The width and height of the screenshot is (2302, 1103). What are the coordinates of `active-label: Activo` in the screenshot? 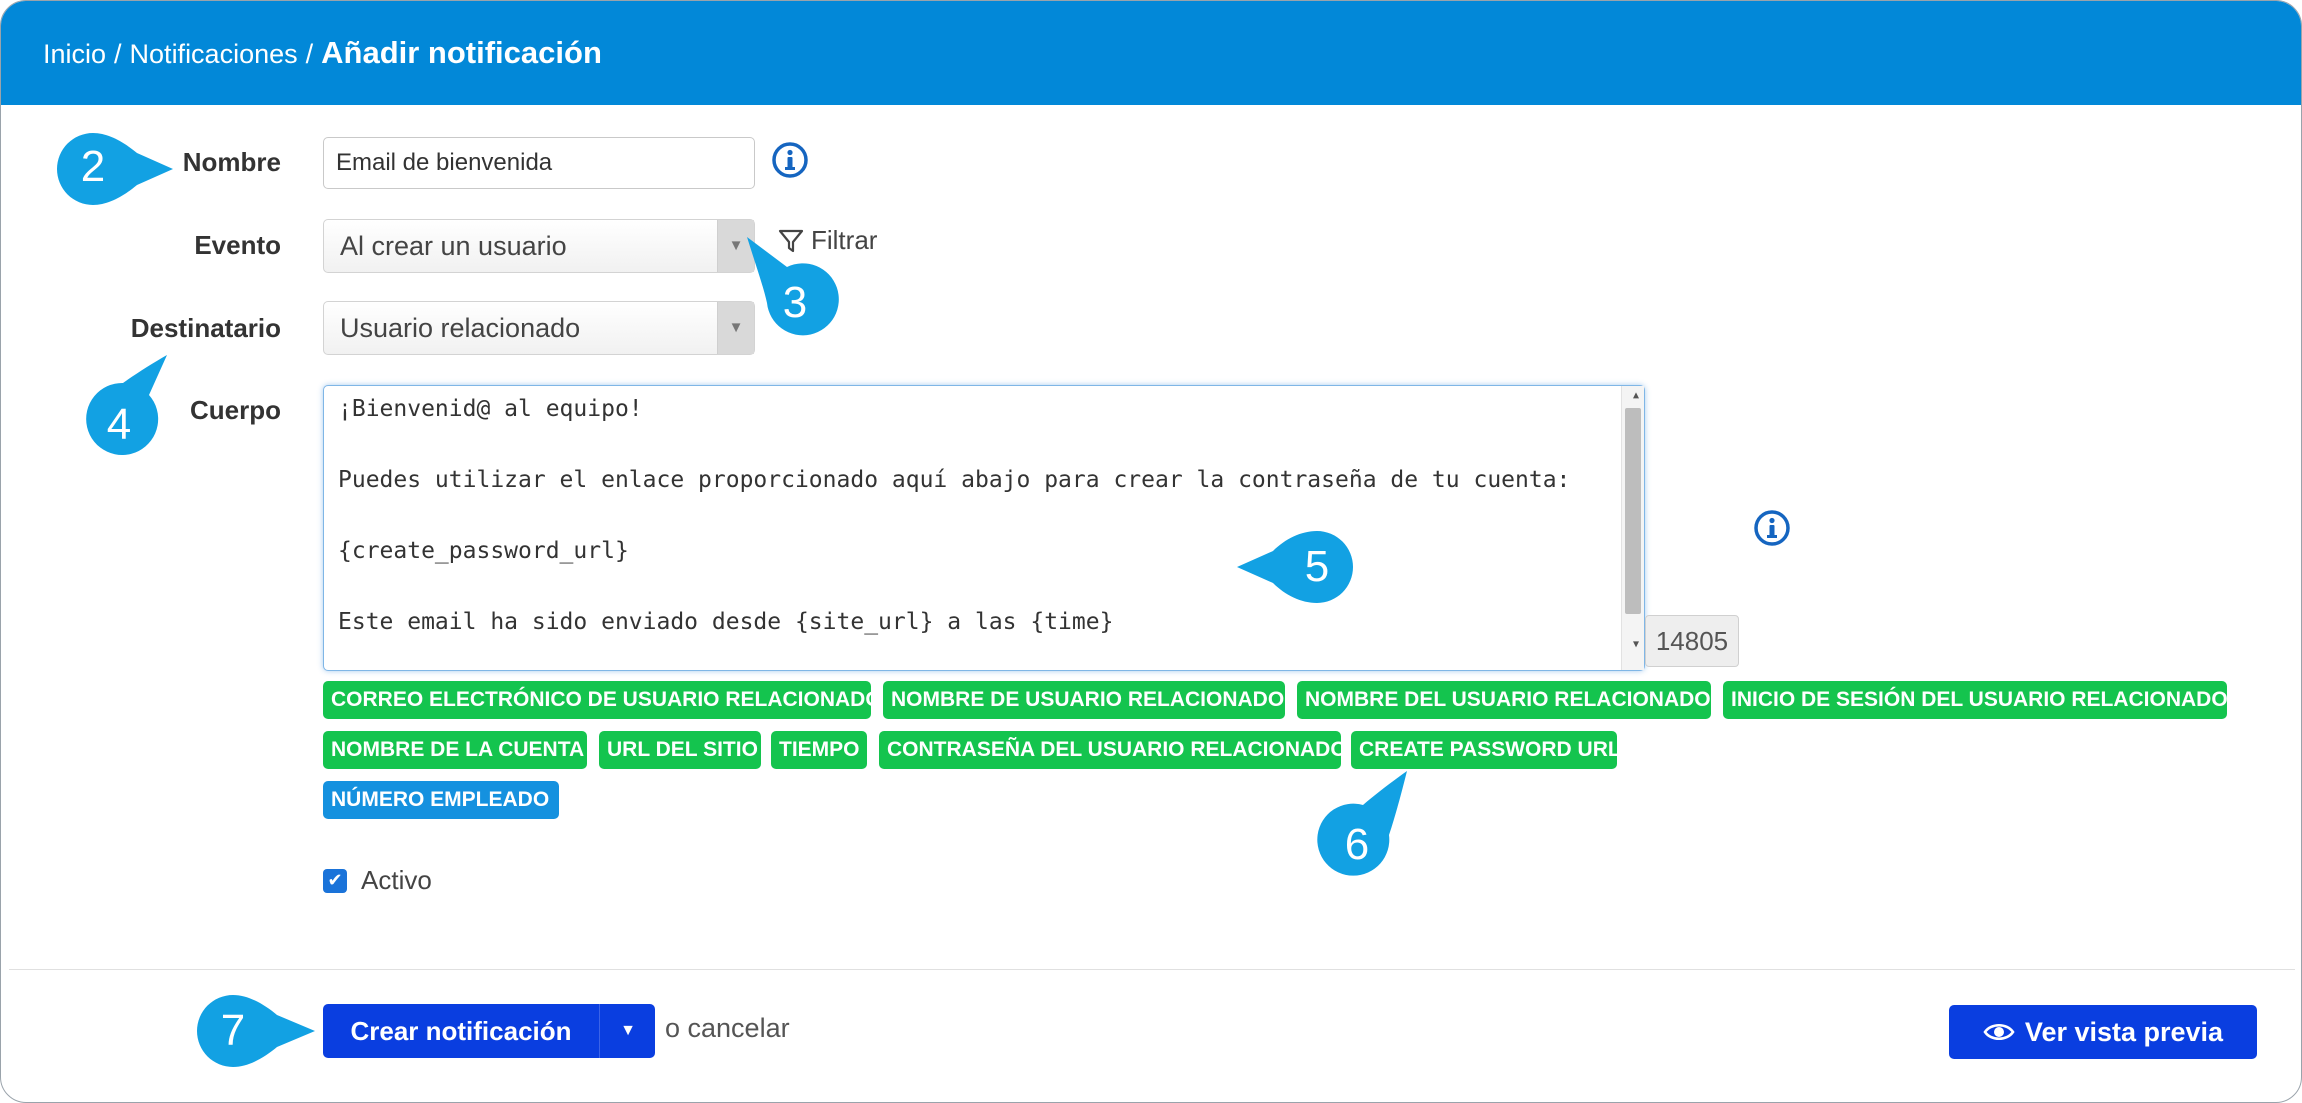 It's located at (396, 880).